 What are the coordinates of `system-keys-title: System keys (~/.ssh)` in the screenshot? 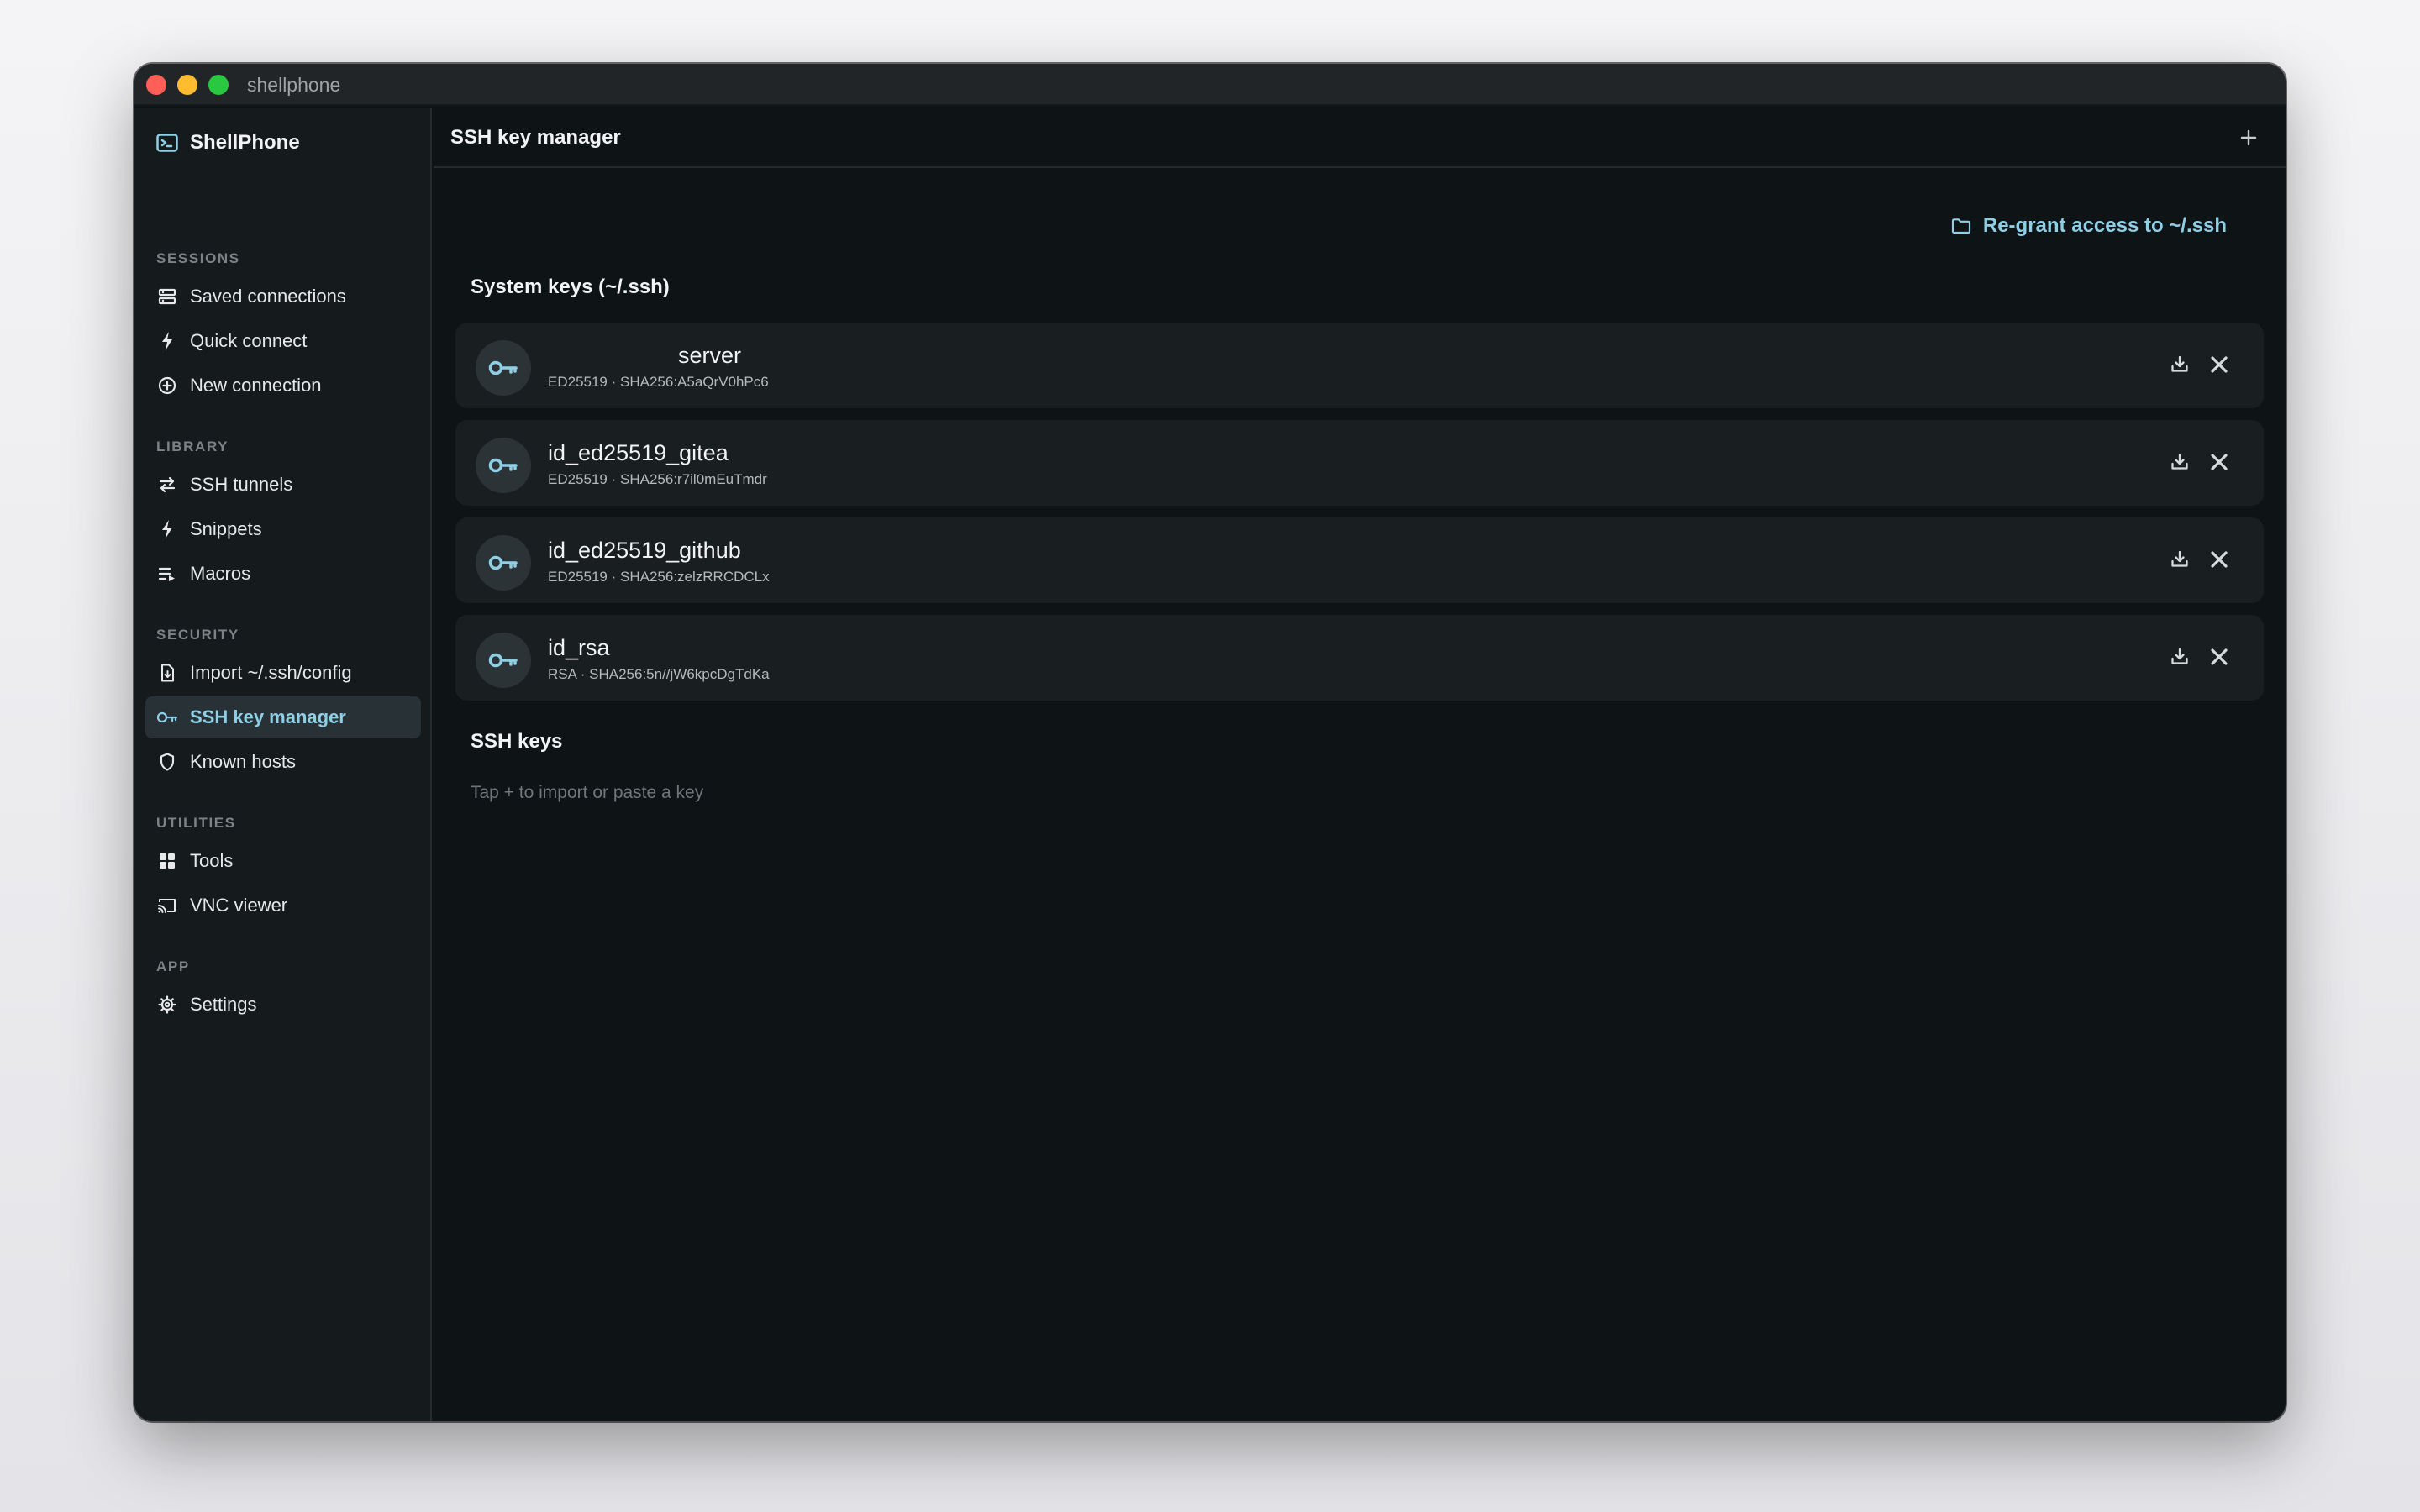 It's located at (570, 287).